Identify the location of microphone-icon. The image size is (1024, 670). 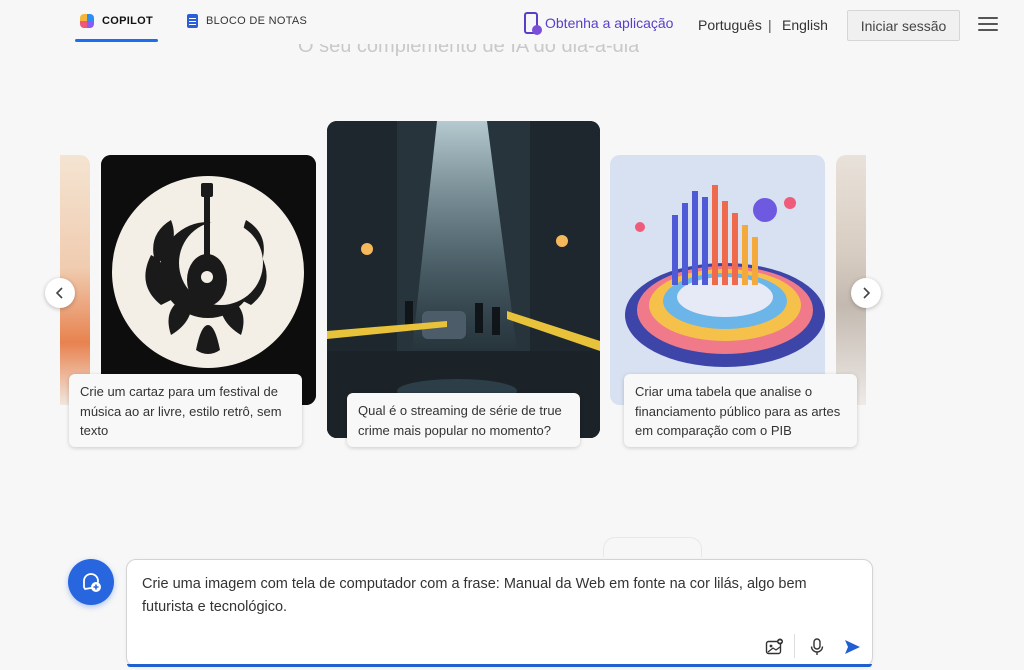
(817, 646).